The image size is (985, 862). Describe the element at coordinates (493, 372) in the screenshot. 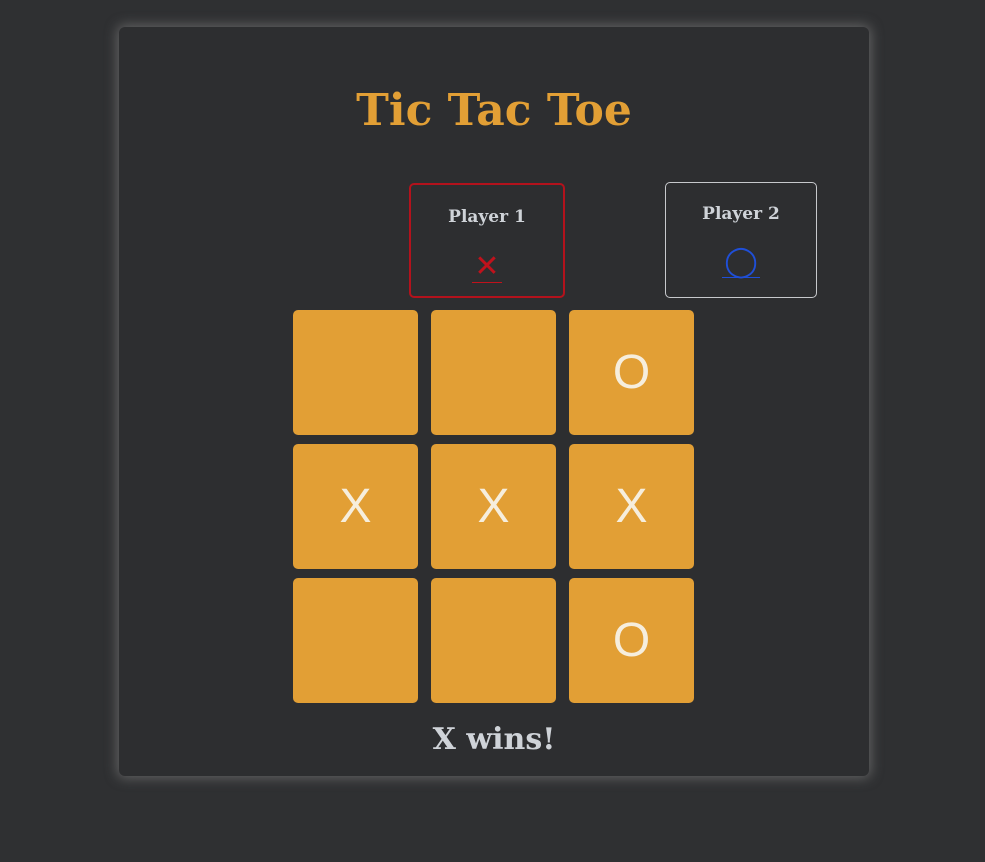

I see `board-cell-r1c2` at that location.